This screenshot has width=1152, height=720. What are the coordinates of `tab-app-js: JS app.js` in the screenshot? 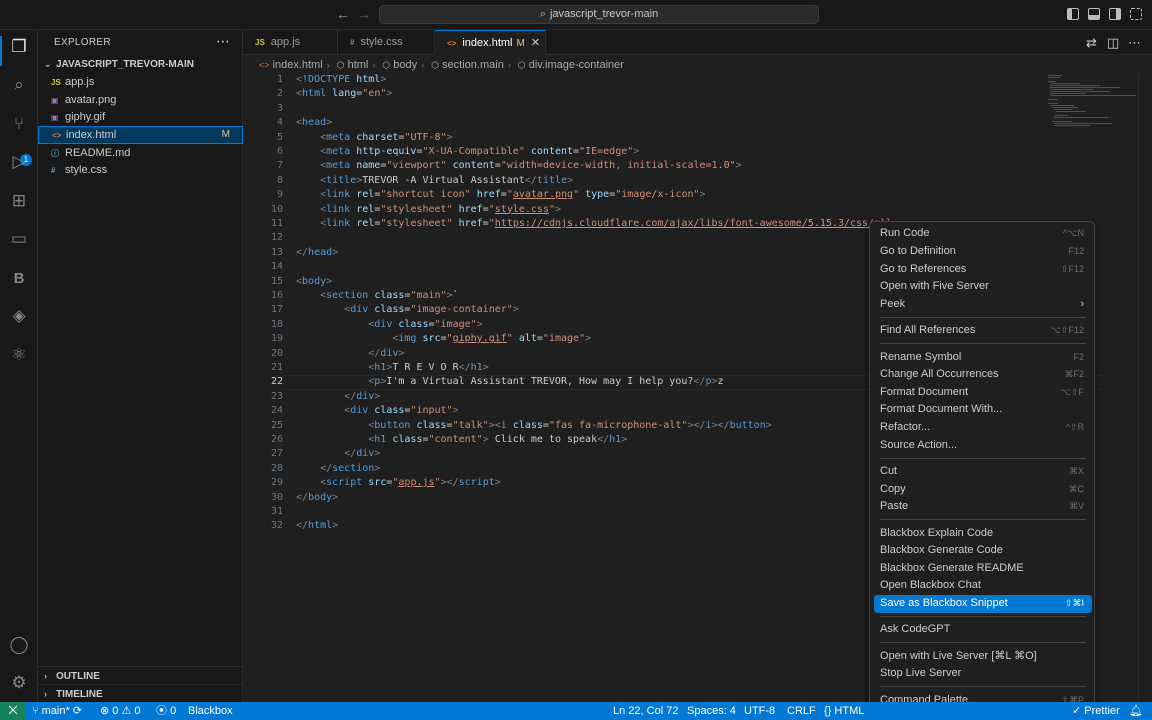 It's located at (290, 42).